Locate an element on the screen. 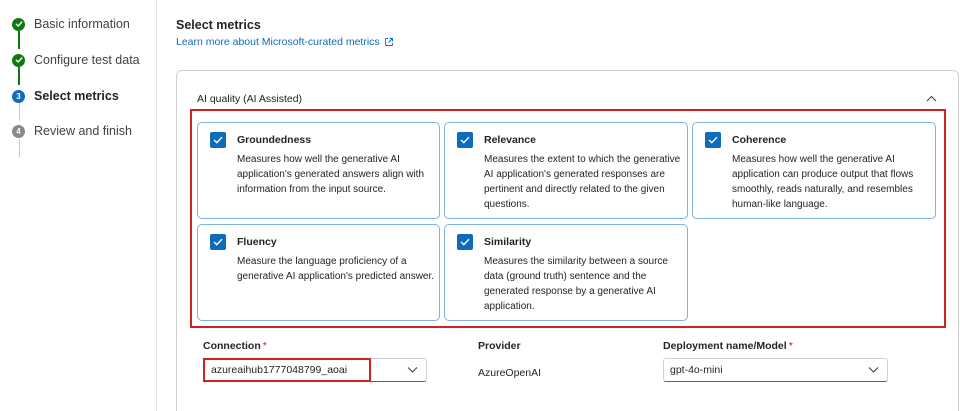 Image resolution: width=960 pixels, height=411 pixels. deployment-dropdown: gpt-4o-mini is located at coordinates (775, 370).